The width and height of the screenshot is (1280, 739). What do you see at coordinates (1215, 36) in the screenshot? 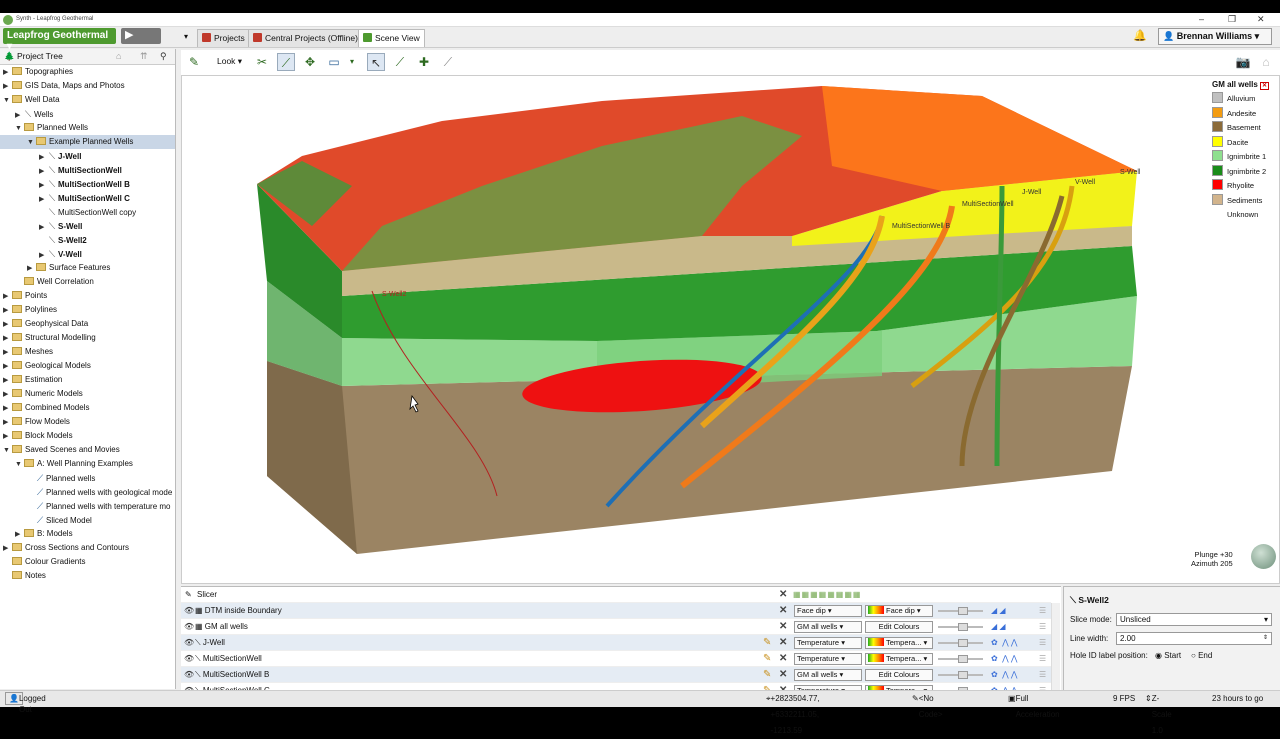
I see `user-menu-button: 👤 Brennan Williams ▾` at bounding box center [1215, 36].